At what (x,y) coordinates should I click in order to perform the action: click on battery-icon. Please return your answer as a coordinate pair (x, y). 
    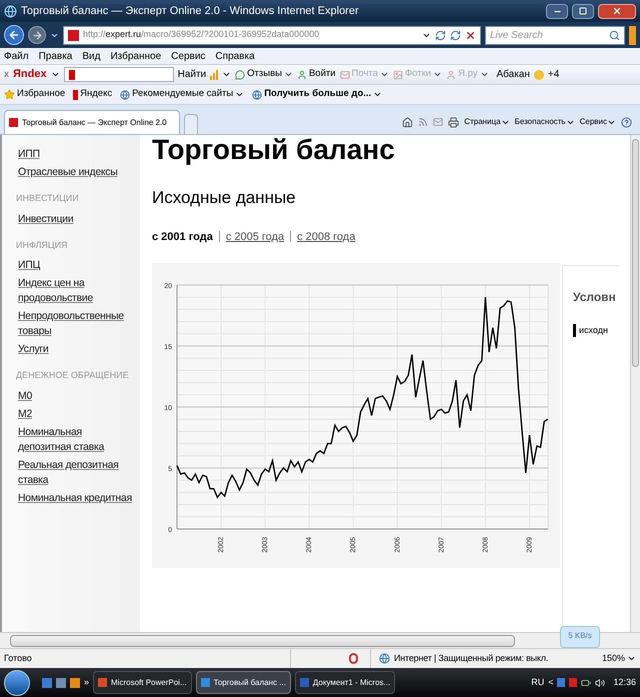
    Looking at the image, I should click on (586, 683).